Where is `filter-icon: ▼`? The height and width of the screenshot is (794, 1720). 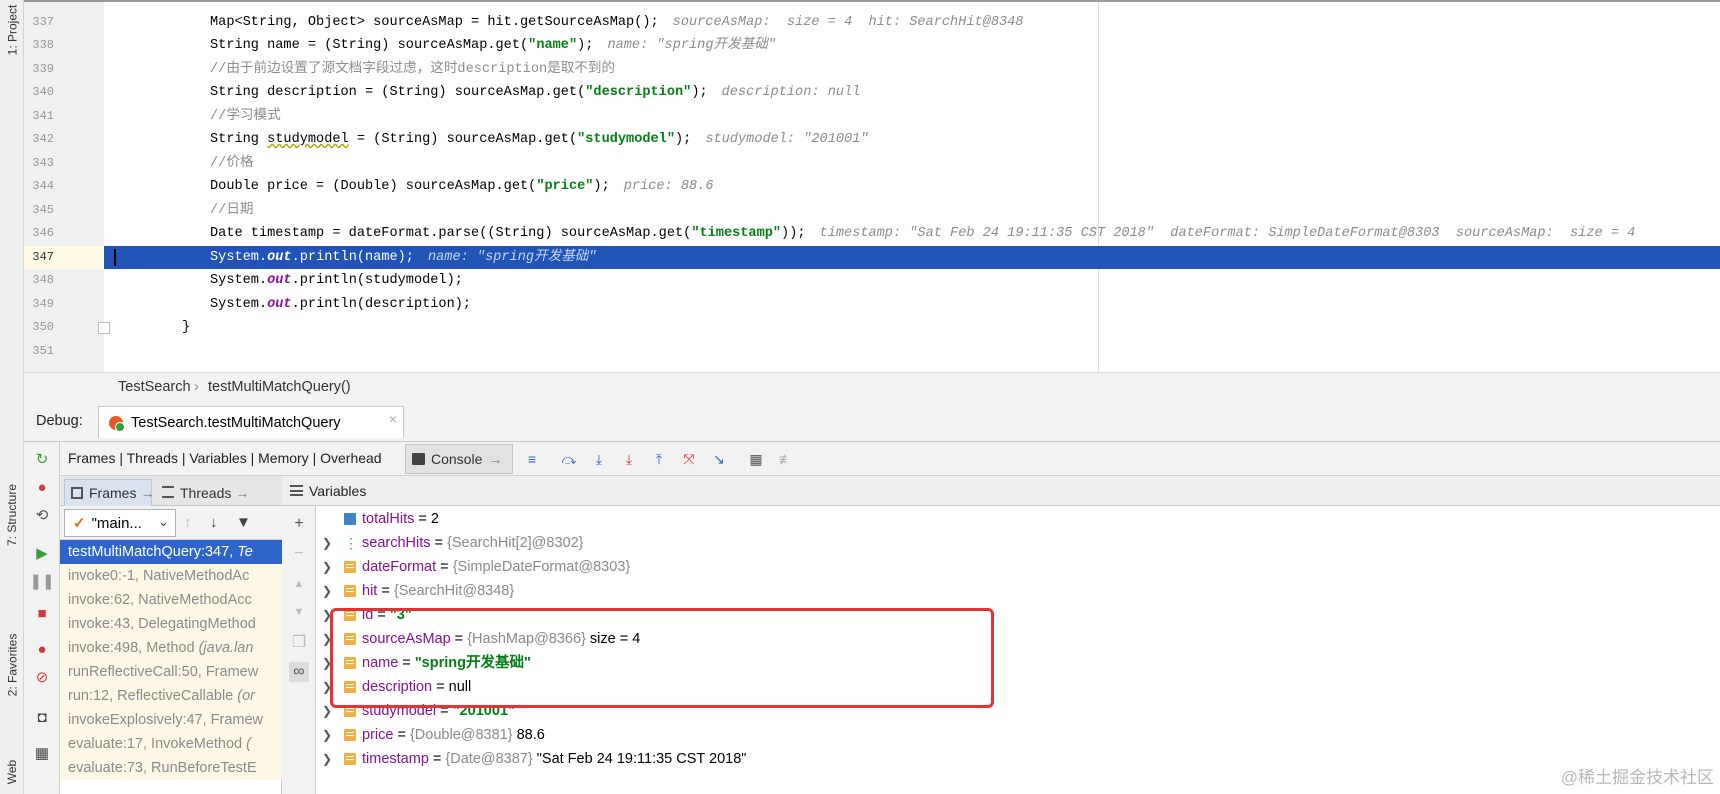
filter-icon: ▼ is located at coordinates (243, 522).